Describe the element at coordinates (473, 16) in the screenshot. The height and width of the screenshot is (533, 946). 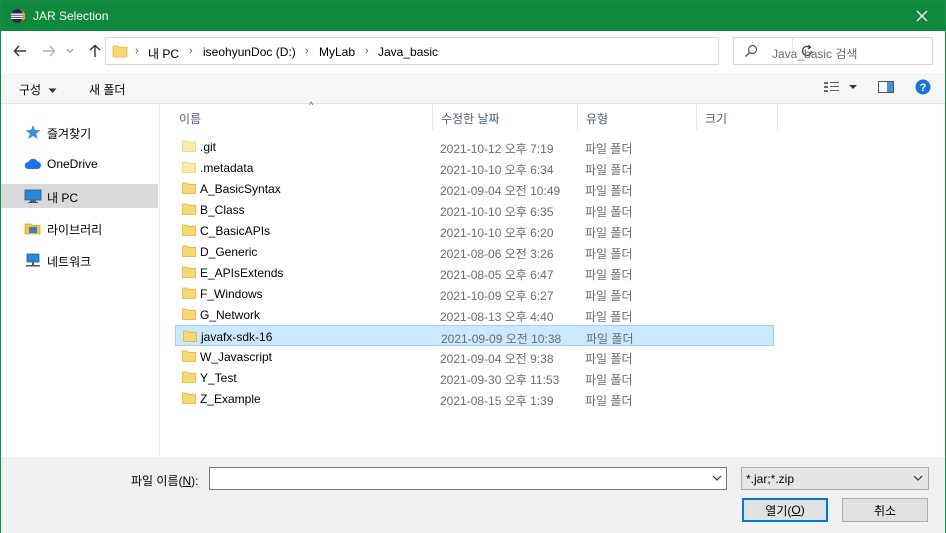
I see `title-bar: JAR Selection` at that location.